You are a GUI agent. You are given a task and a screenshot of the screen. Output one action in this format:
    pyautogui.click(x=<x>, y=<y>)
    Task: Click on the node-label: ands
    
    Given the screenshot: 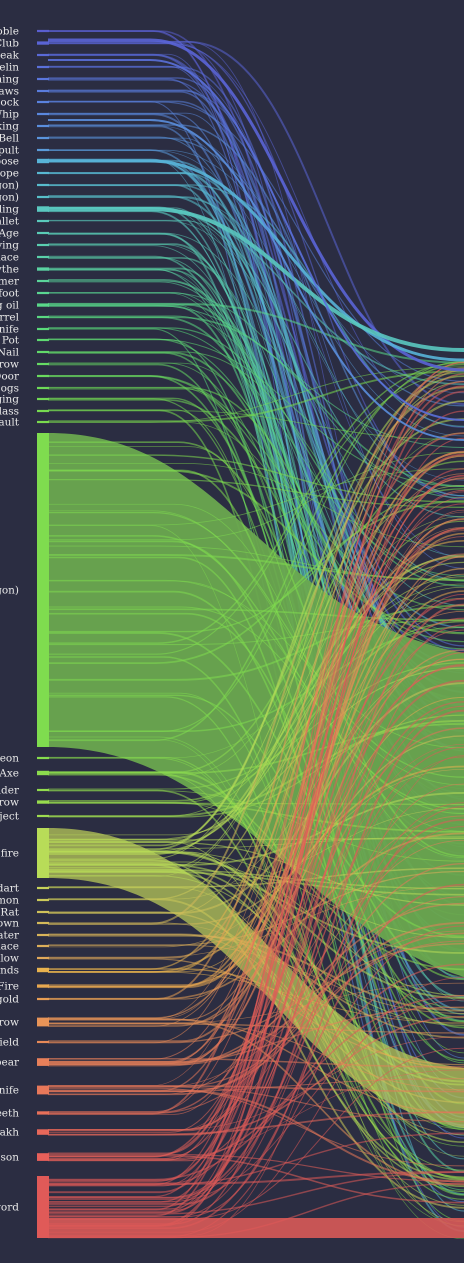 What is the action you would take?
    pyautogui.click(x=9, y=971)
    